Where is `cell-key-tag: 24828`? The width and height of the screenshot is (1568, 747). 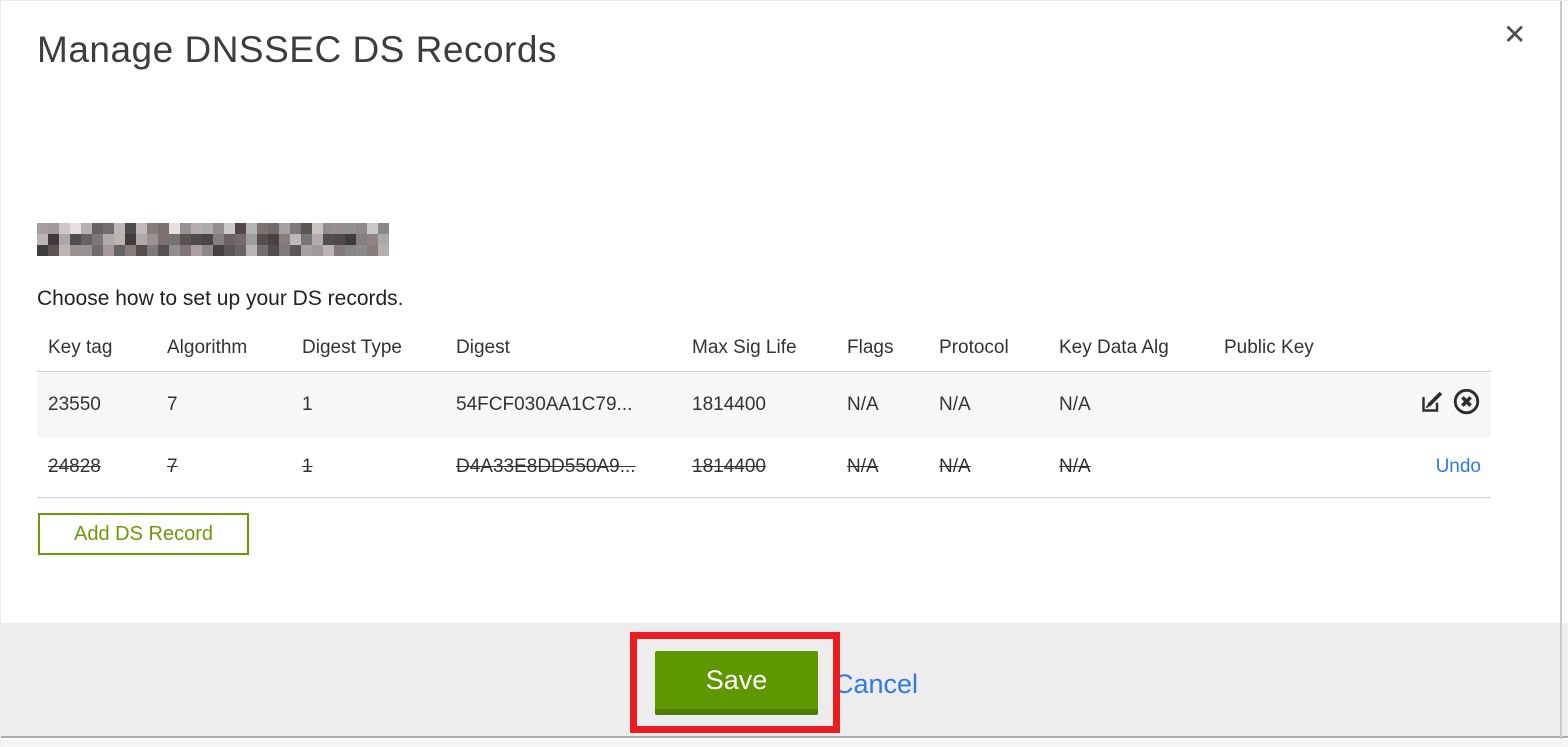
cell-key-tag: 24828 is located at coordinates (96, 468).